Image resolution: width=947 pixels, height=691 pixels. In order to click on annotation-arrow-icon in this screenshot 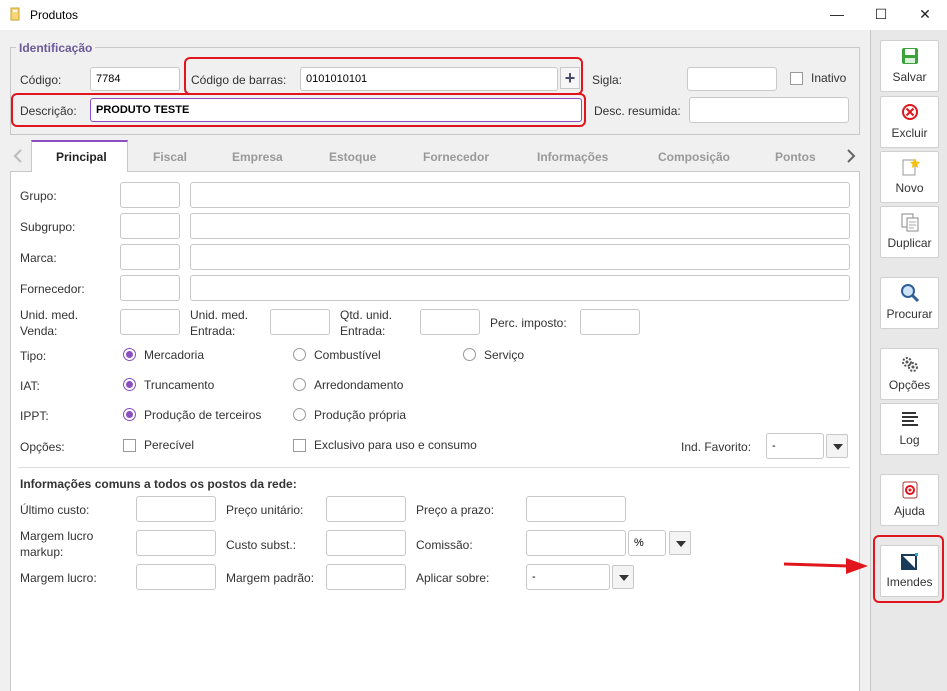, I will do `click(825, 566)`.